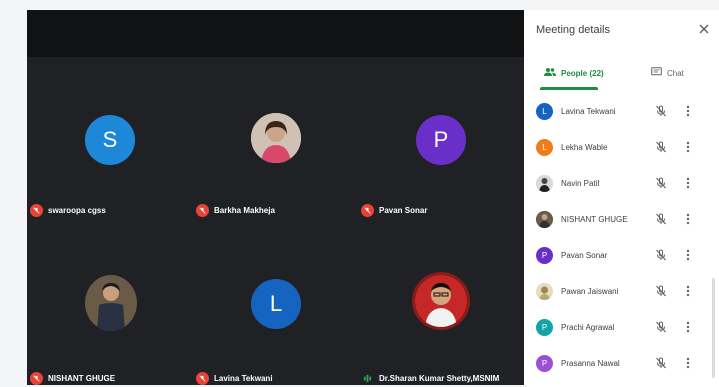 This screenshot has width=719, height=387. What do you see at coordinates (704, 29) in the screenshot?
I see `close-icon` at bounding box center [704, 29].